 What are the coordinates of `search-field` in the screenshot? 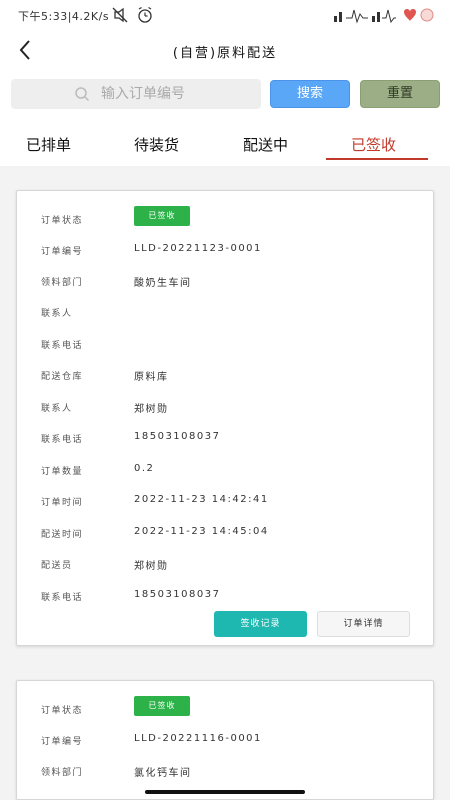 It's located at (136, 94).